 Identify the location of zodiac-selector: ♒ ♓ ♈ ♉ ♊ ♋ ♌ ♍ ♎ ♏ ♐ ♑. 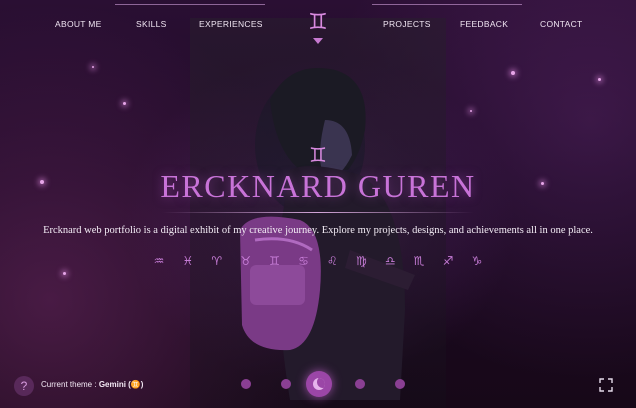
(318, 261).